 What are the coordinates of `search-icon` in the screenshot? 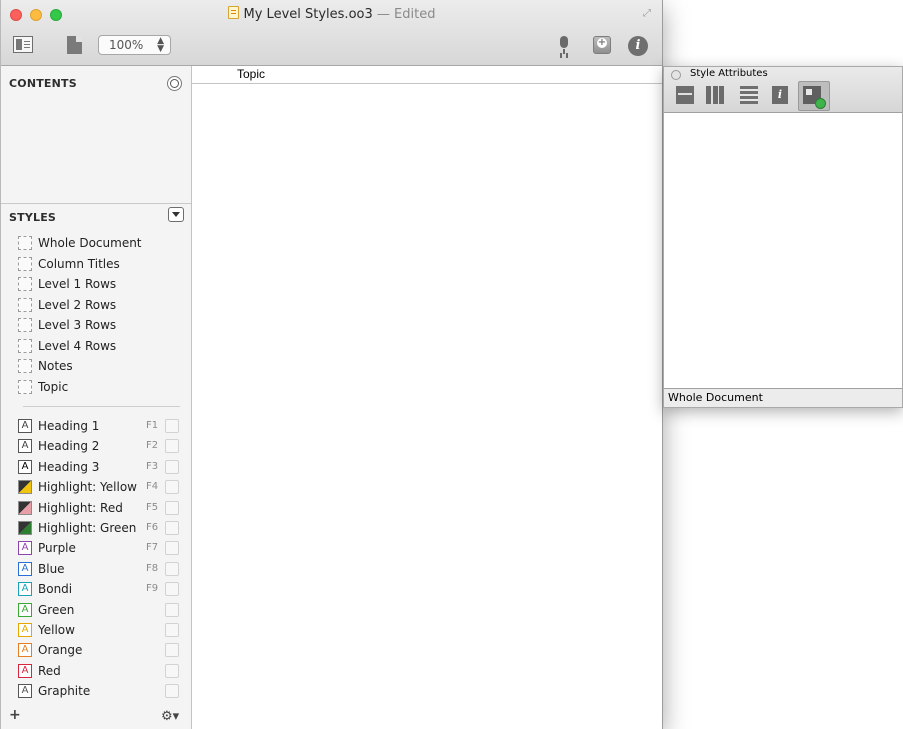 It's located at (174, 83).